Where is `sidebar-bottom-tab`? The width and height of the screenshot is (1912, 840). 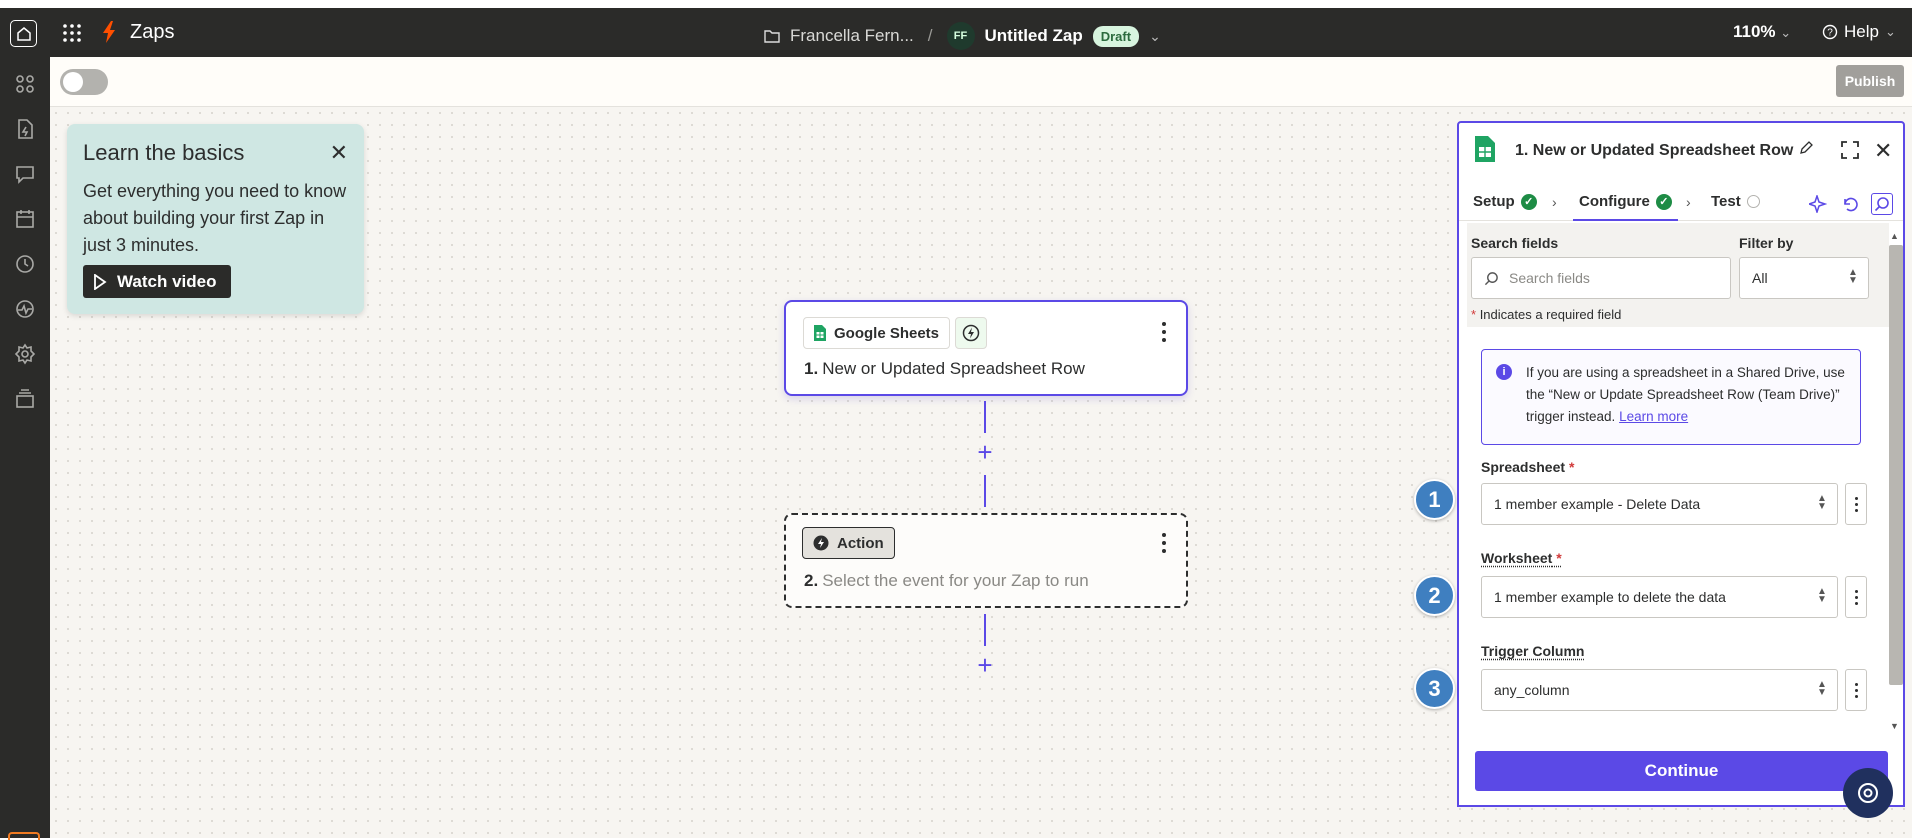
sidebar-bottom-tab is located at coordinates (24, 836).